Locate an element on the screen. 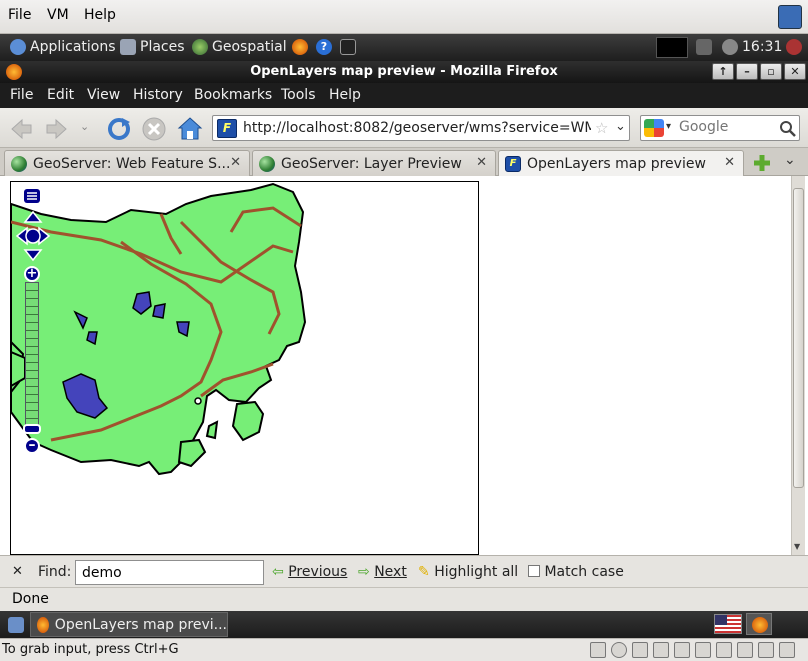 The height and width of the screenshot is (661, 808). vm-menu-help: Help is located at coordinates (100, 15).